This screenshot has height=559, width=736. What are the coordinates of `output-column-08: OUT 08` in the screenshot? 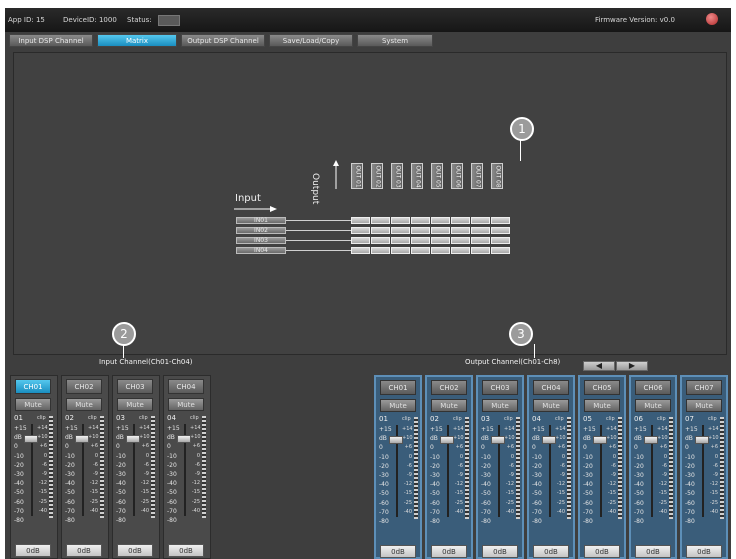 It's located at (497, 176).